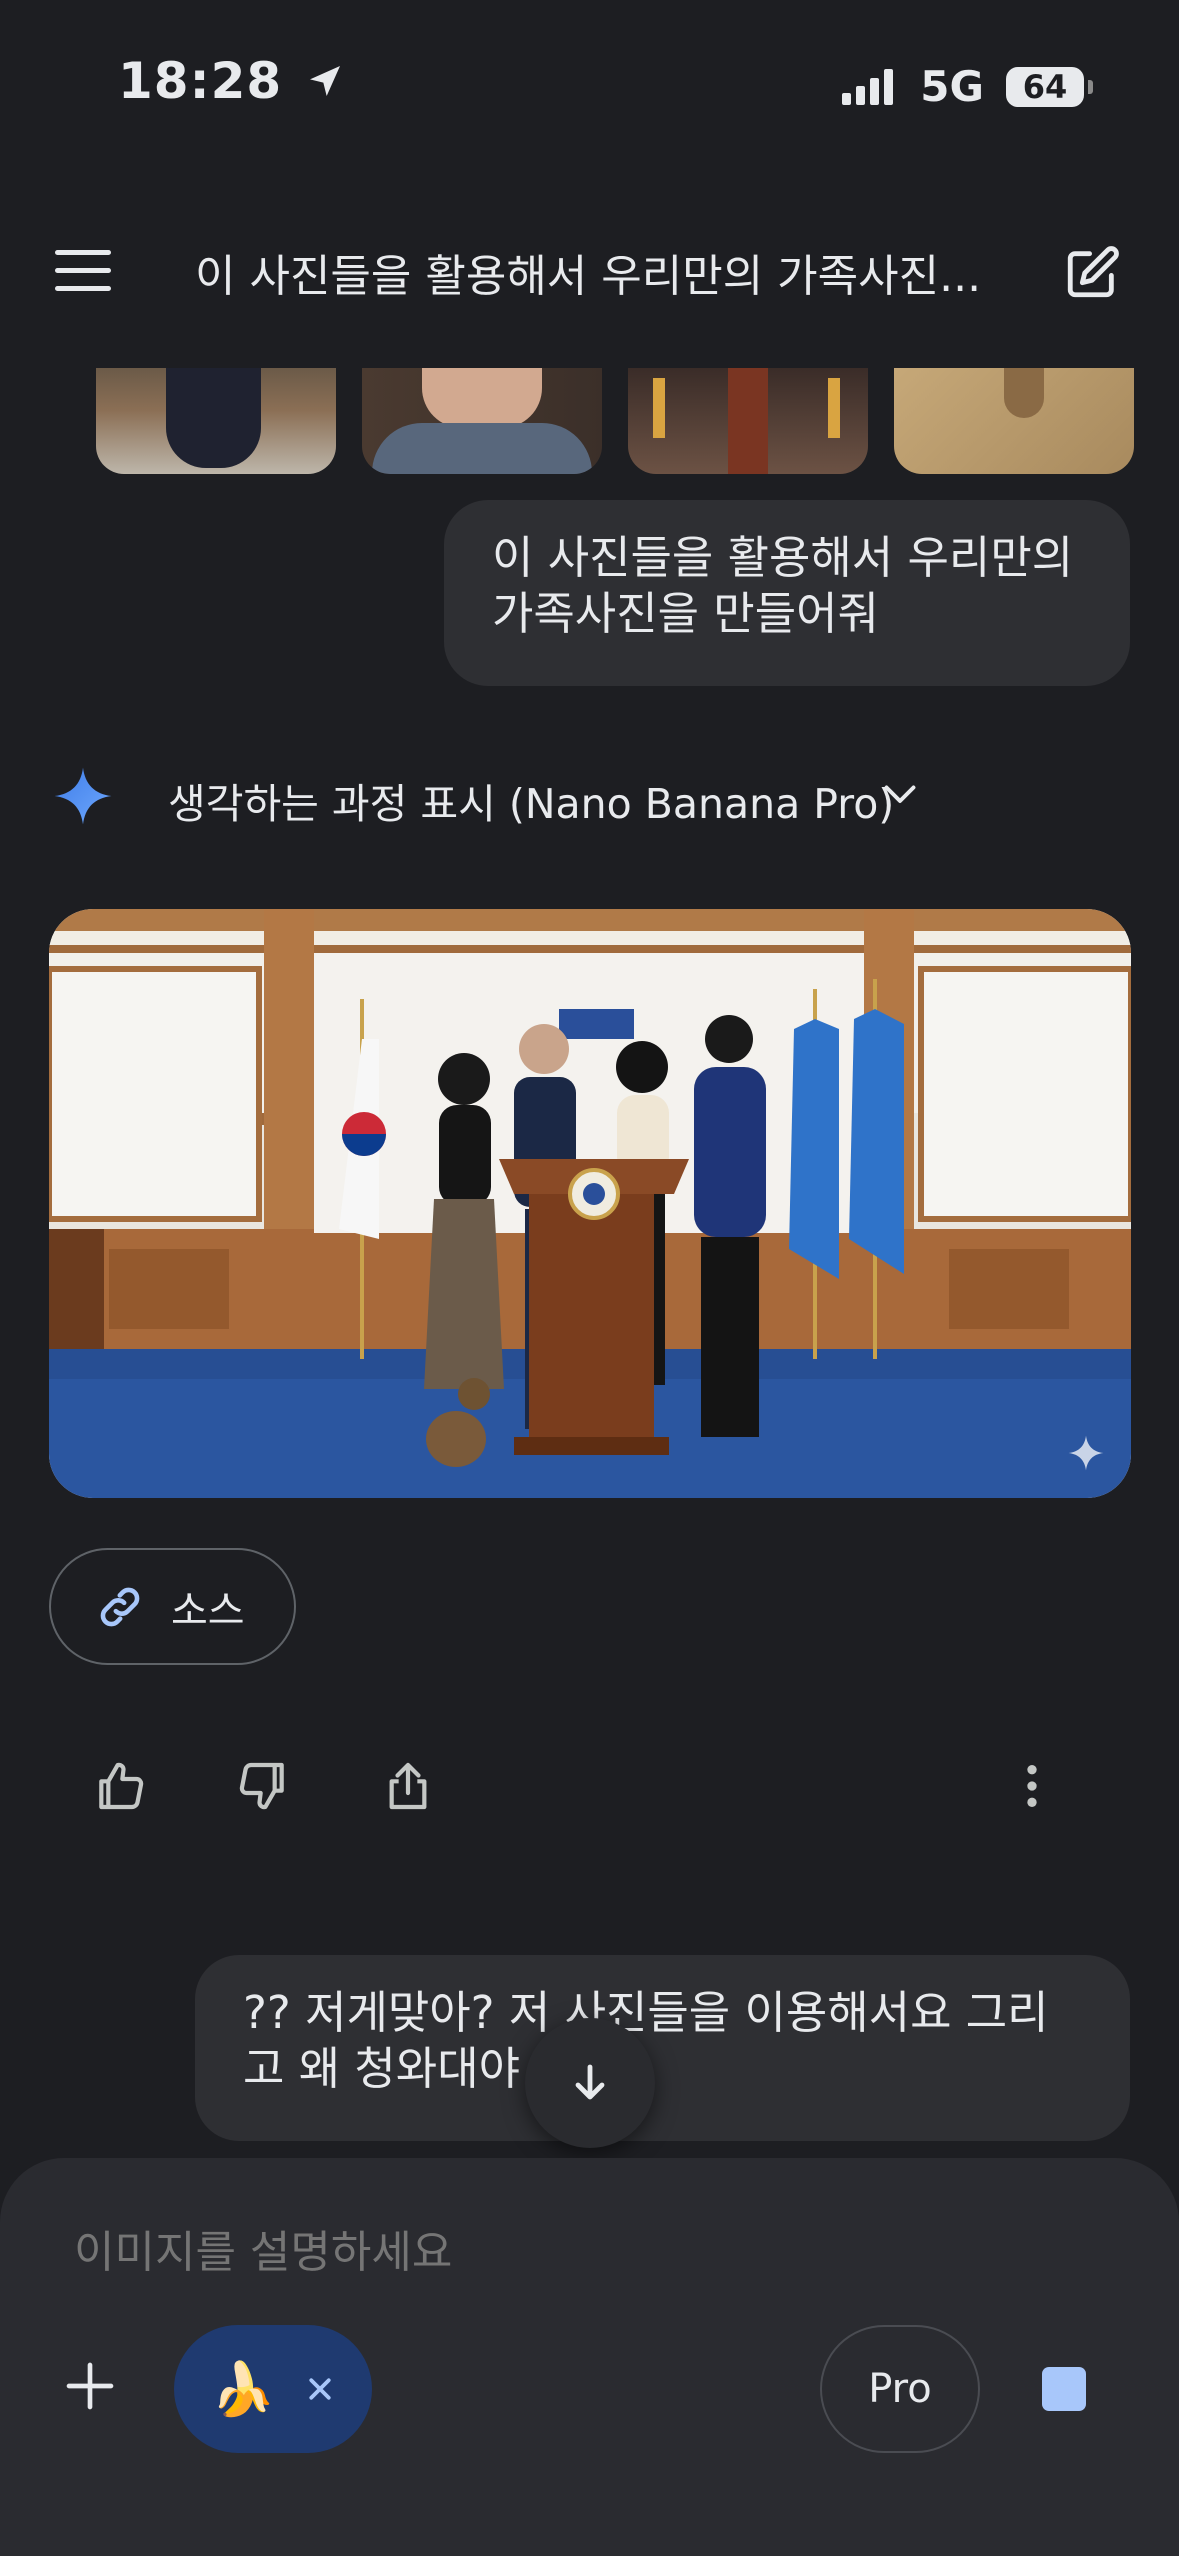  Describe the element at coordinates (83, 271) in the screenshot. I see `menu-icon` at that location.